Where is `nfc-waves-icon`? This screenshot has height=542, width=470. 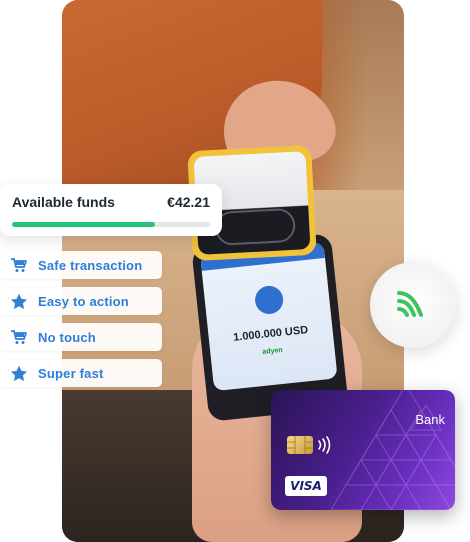
nfc-waves-icon is located at coordinates (413, 305).